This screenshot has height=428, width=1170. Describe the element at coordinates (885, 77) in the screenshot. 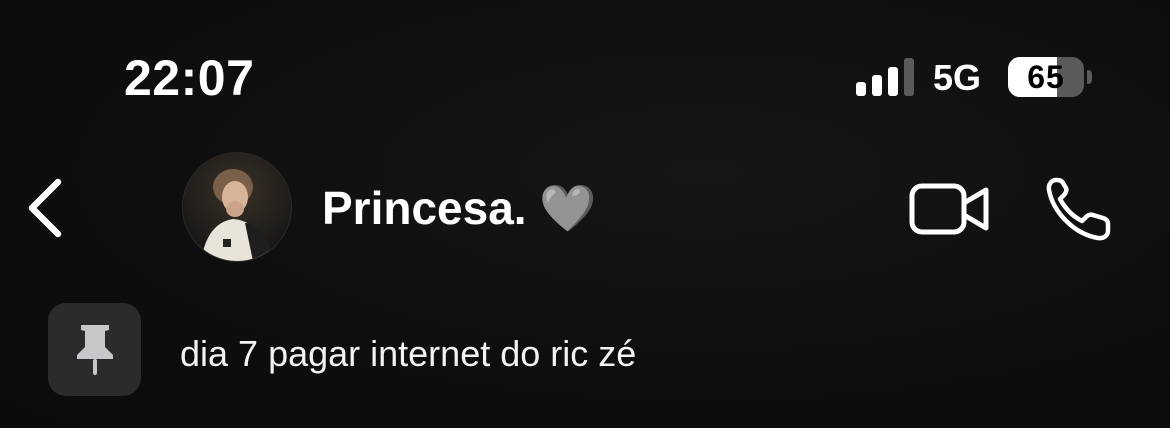

I see `signal-strength-icon` at that location.